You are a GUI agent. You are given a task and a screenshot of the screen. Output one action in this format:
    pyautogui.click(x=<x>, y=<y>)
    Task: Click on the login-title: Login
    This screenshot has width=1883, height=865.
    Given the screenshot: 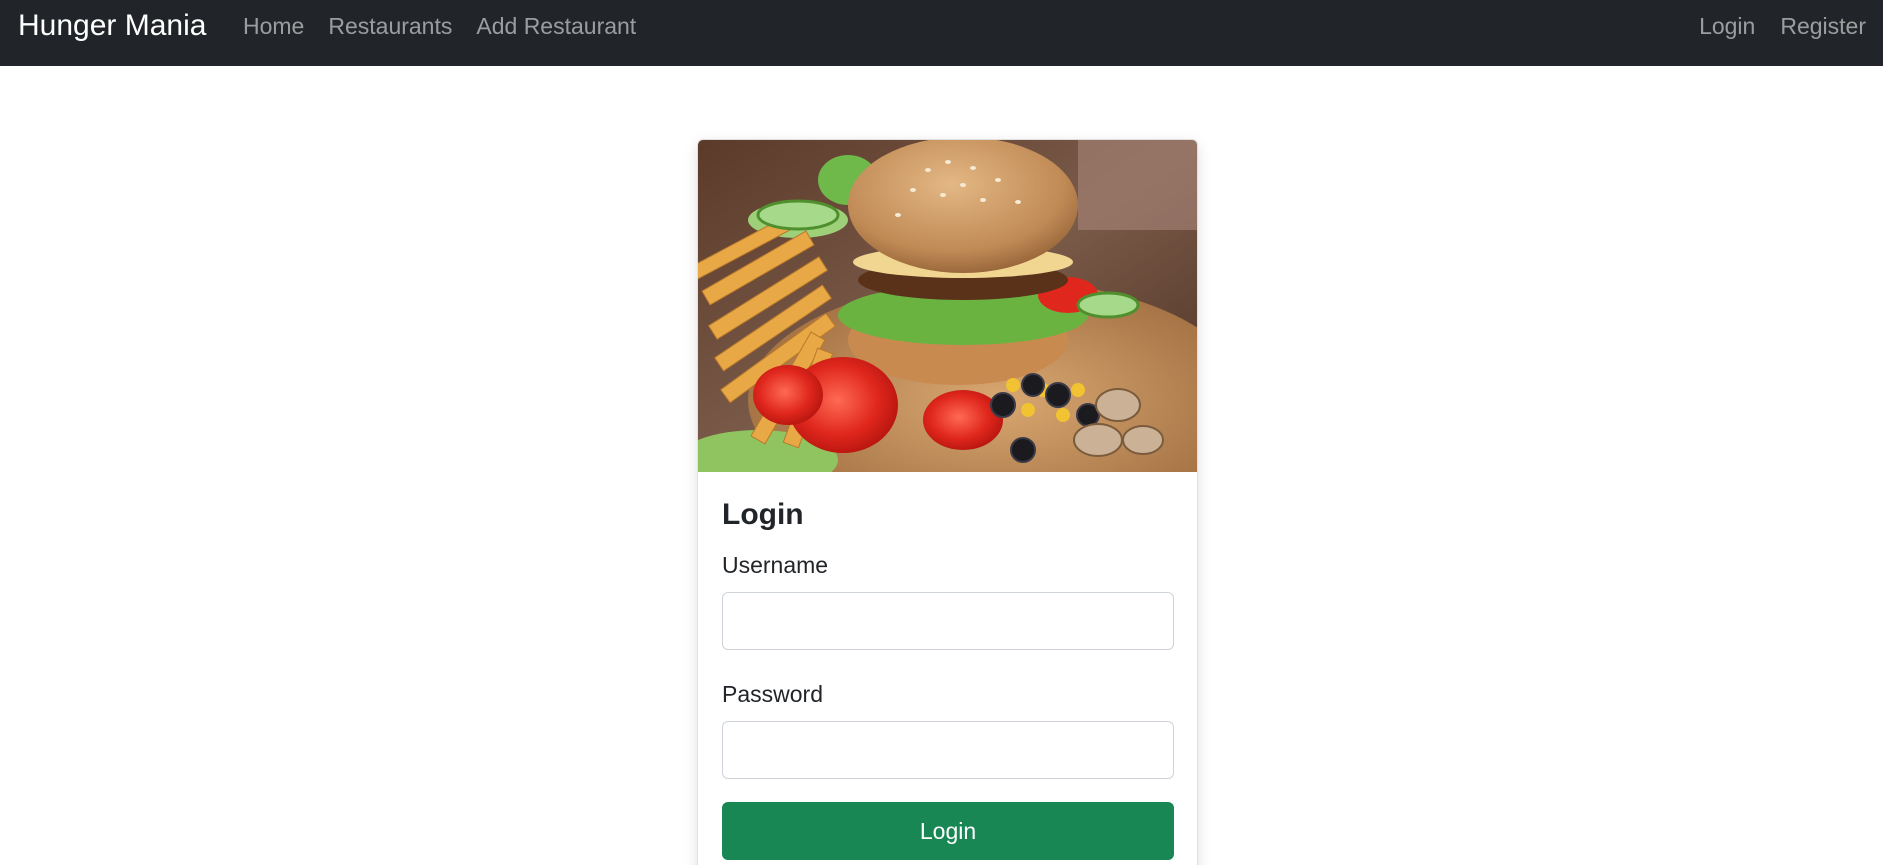 What is the action you would take?
    pyautogui.click(x=763, y=514)
    